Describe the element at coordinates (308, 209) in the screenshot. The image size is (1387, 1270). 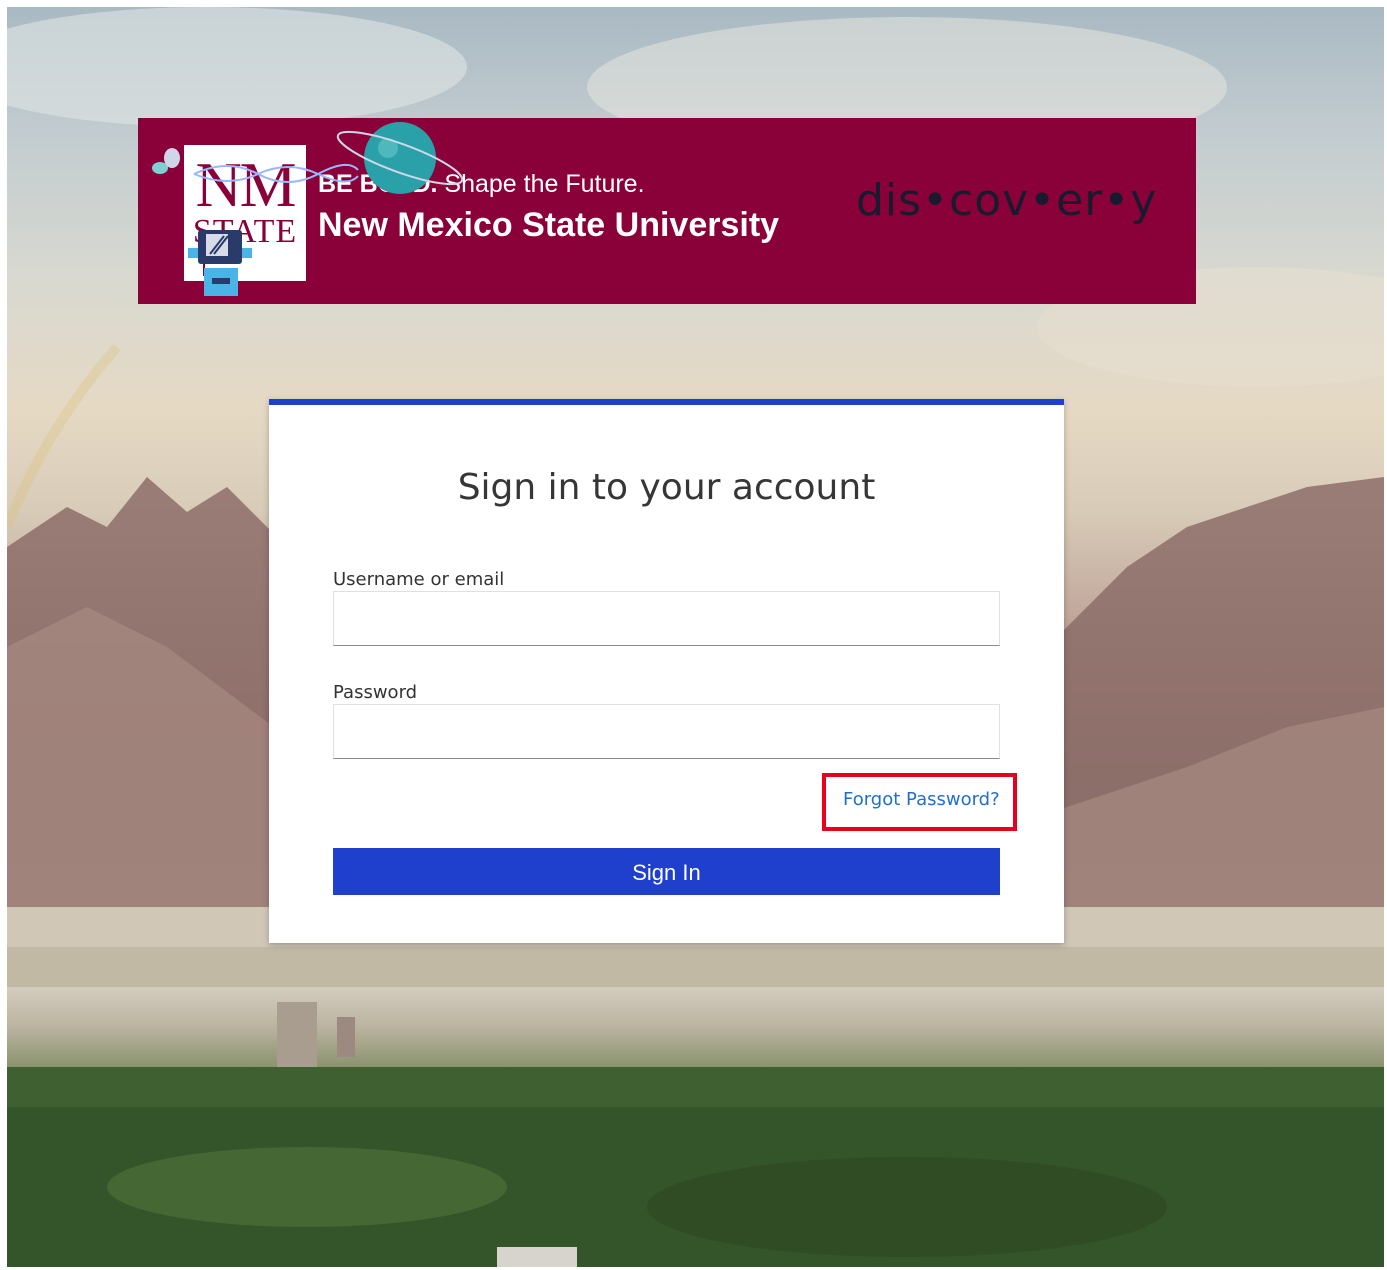
I see `discovery-artwork` at that location.